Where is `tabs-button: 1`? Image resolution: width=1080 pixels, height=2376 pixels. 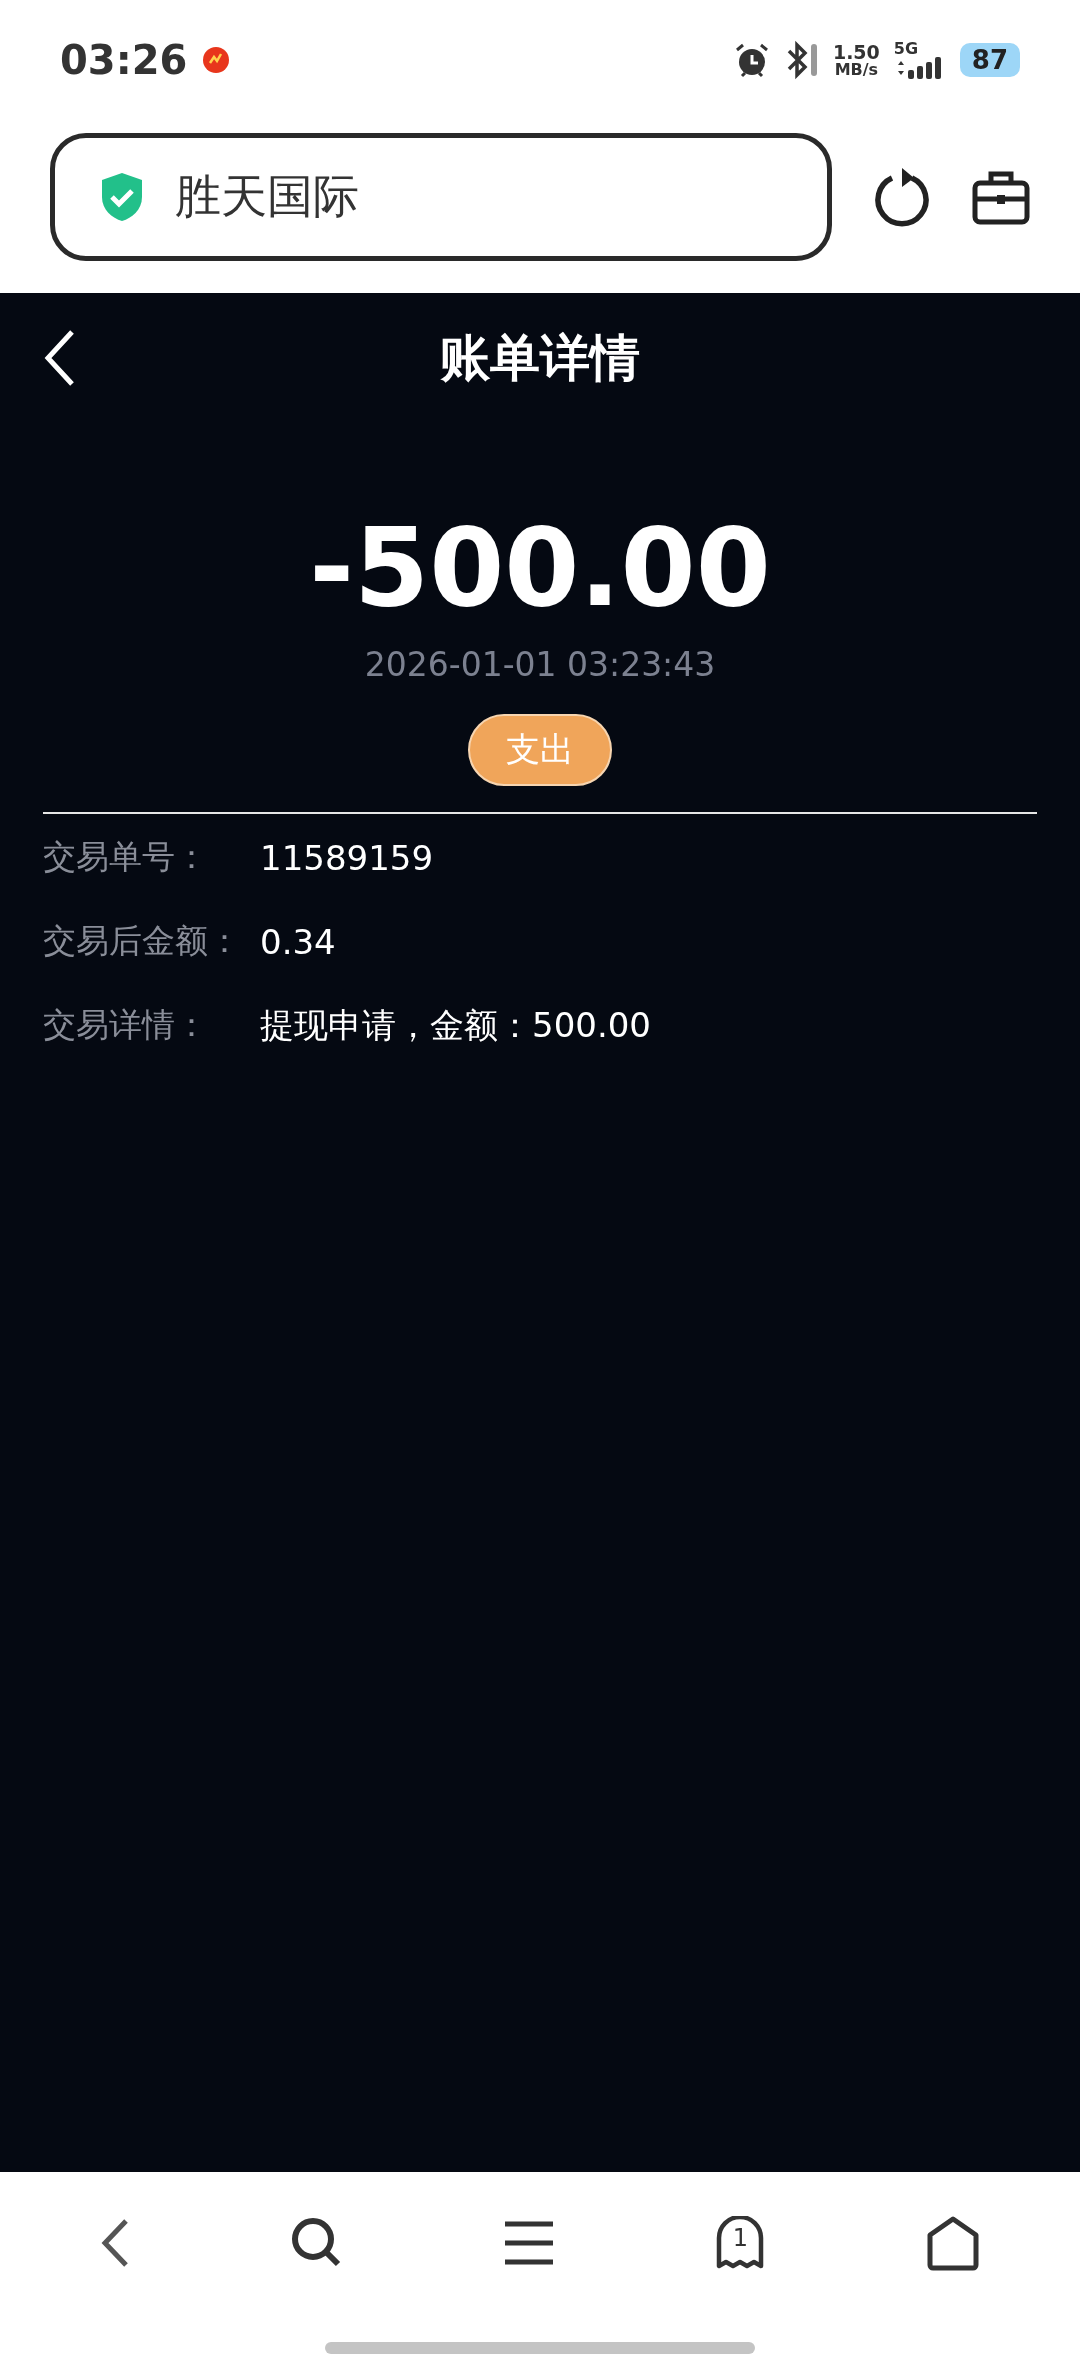
tabs-button: 1 is located at coordinates (740, 2243).